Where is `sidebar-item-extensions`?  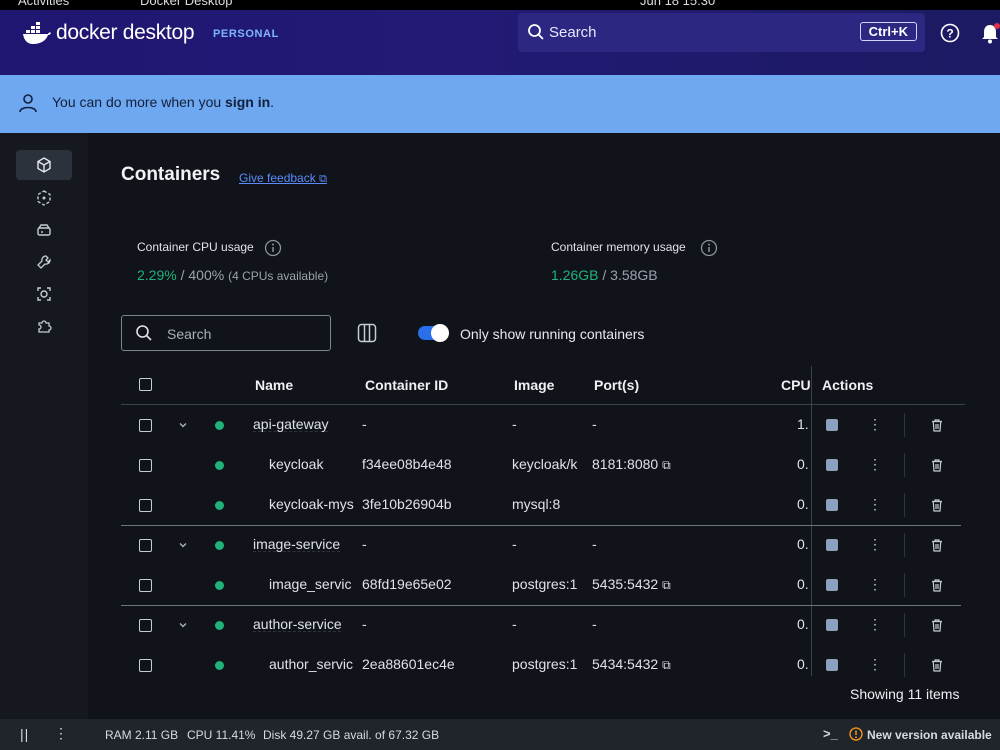
sidebar-item-extensions is located at coordinates (44, 326).